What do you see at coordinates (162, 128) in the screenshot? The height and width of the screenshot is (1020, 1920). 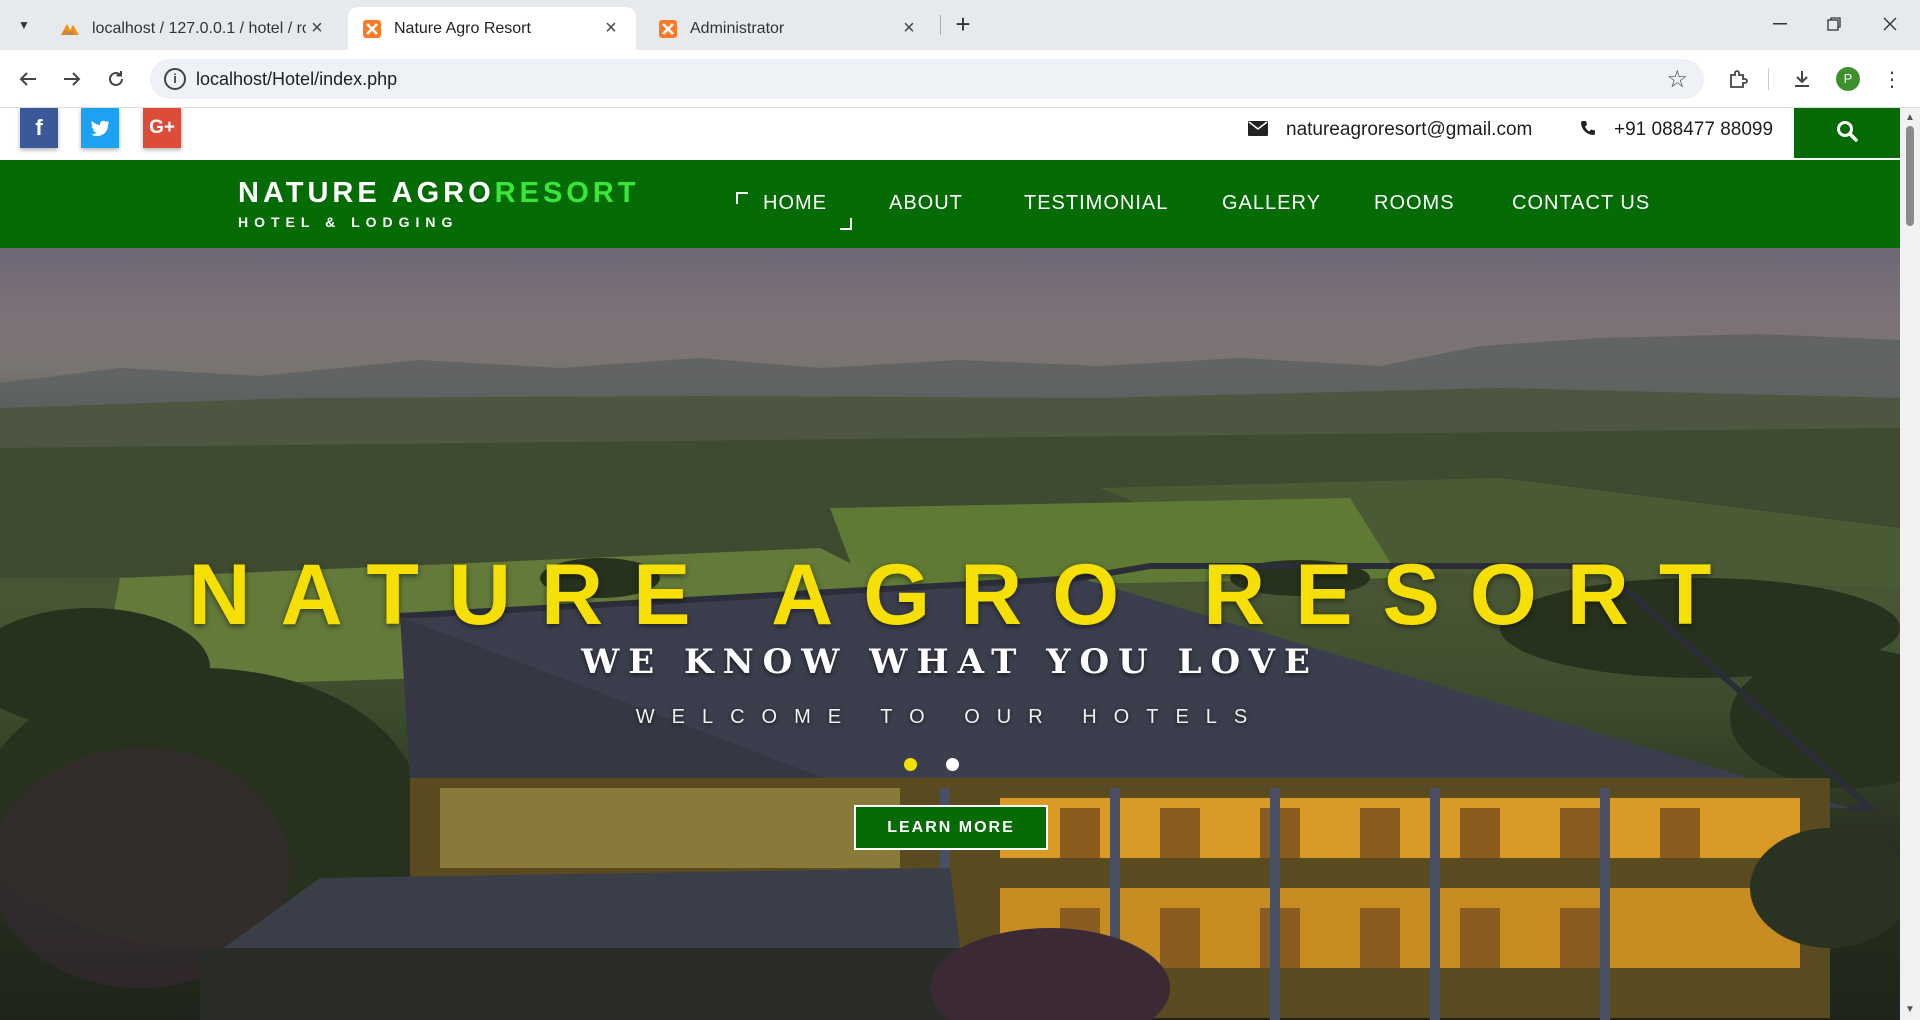 I see `google-plus-icon: G+` at bounding box center [162, 128].